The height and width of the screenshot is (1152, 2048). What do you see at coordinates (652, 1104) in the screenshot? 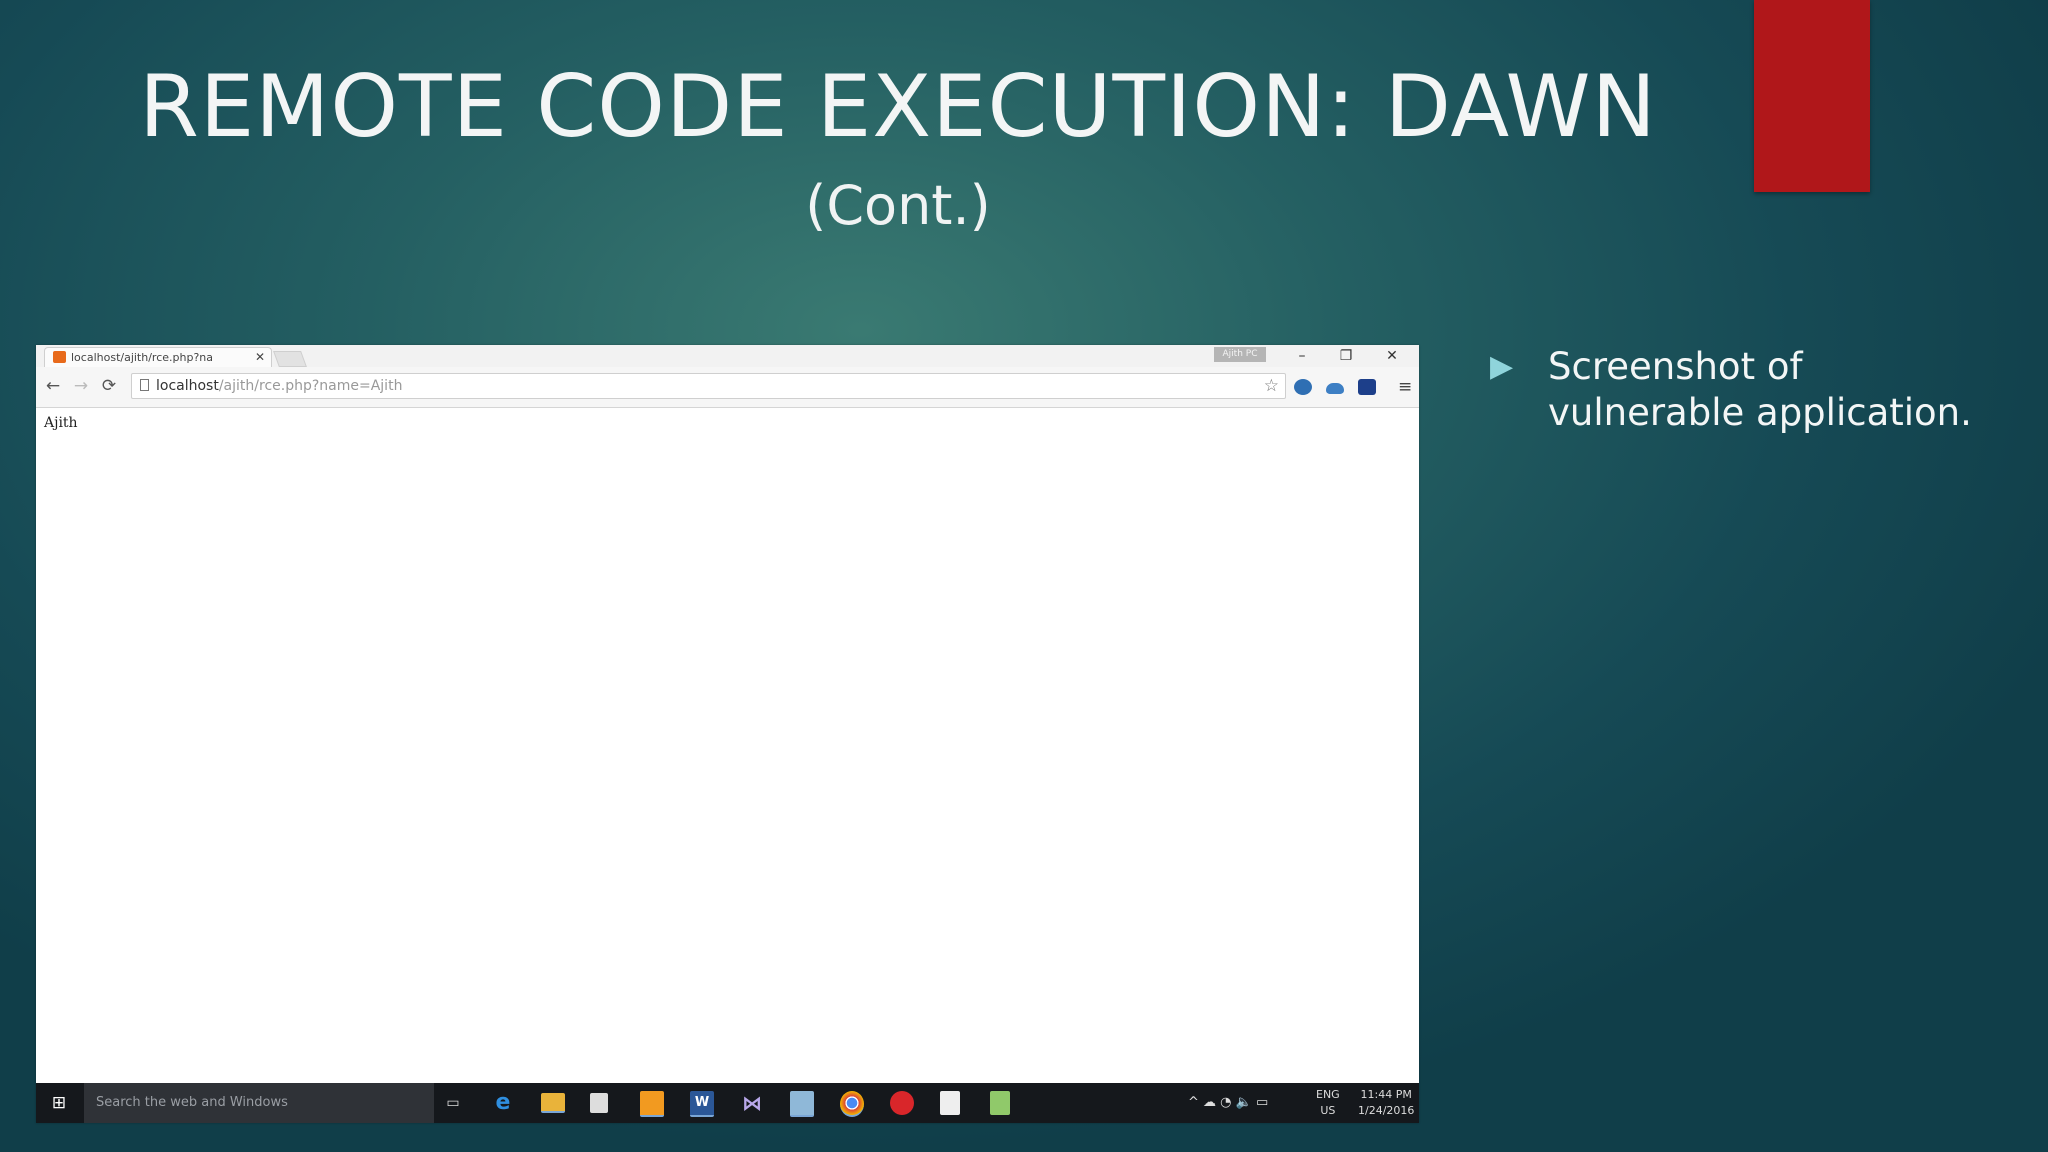
I see `sublime-icon` at bounding box center [652, 1104].